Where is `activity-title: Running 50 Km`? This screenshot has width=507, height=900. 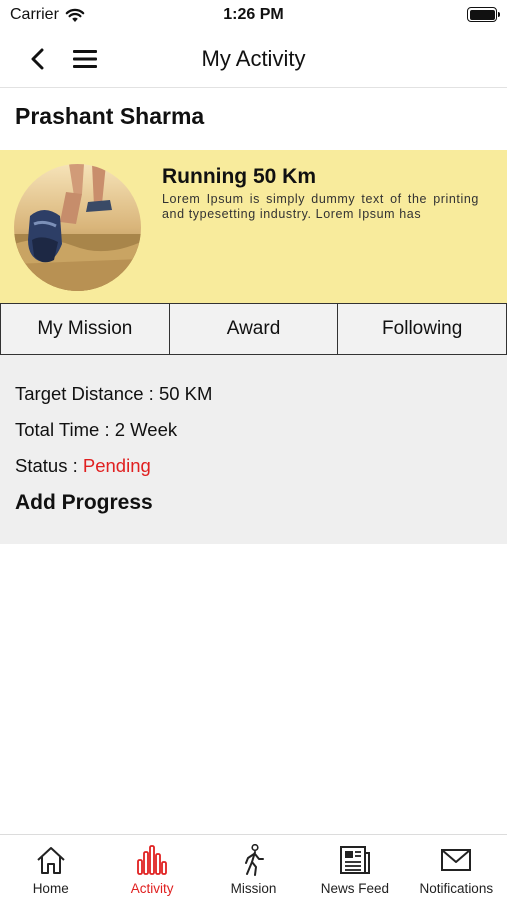
activity-title: Running 50 Km is located at coordinates (239, 176).